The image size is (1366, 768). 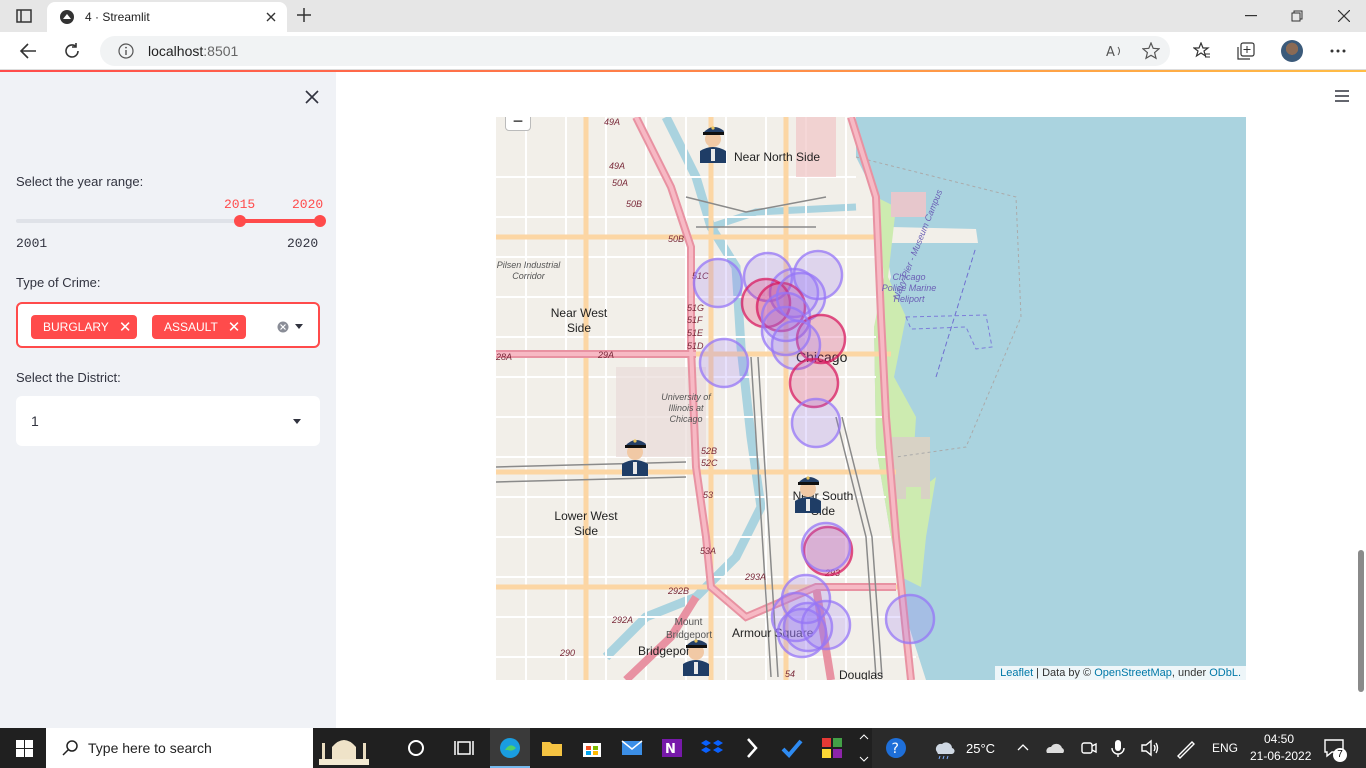 I want to click on browser-tab: 4 · Streamlit, so click(x=167, y=17).